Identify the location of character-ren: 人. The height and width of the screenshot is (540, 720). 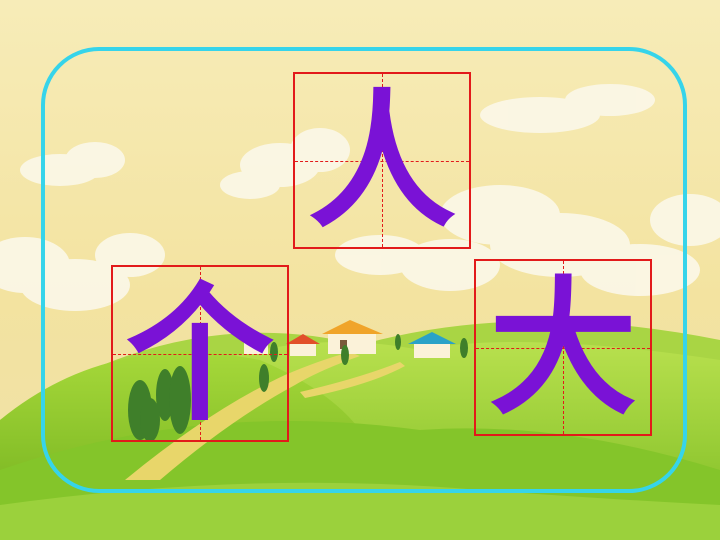
(382, 160).